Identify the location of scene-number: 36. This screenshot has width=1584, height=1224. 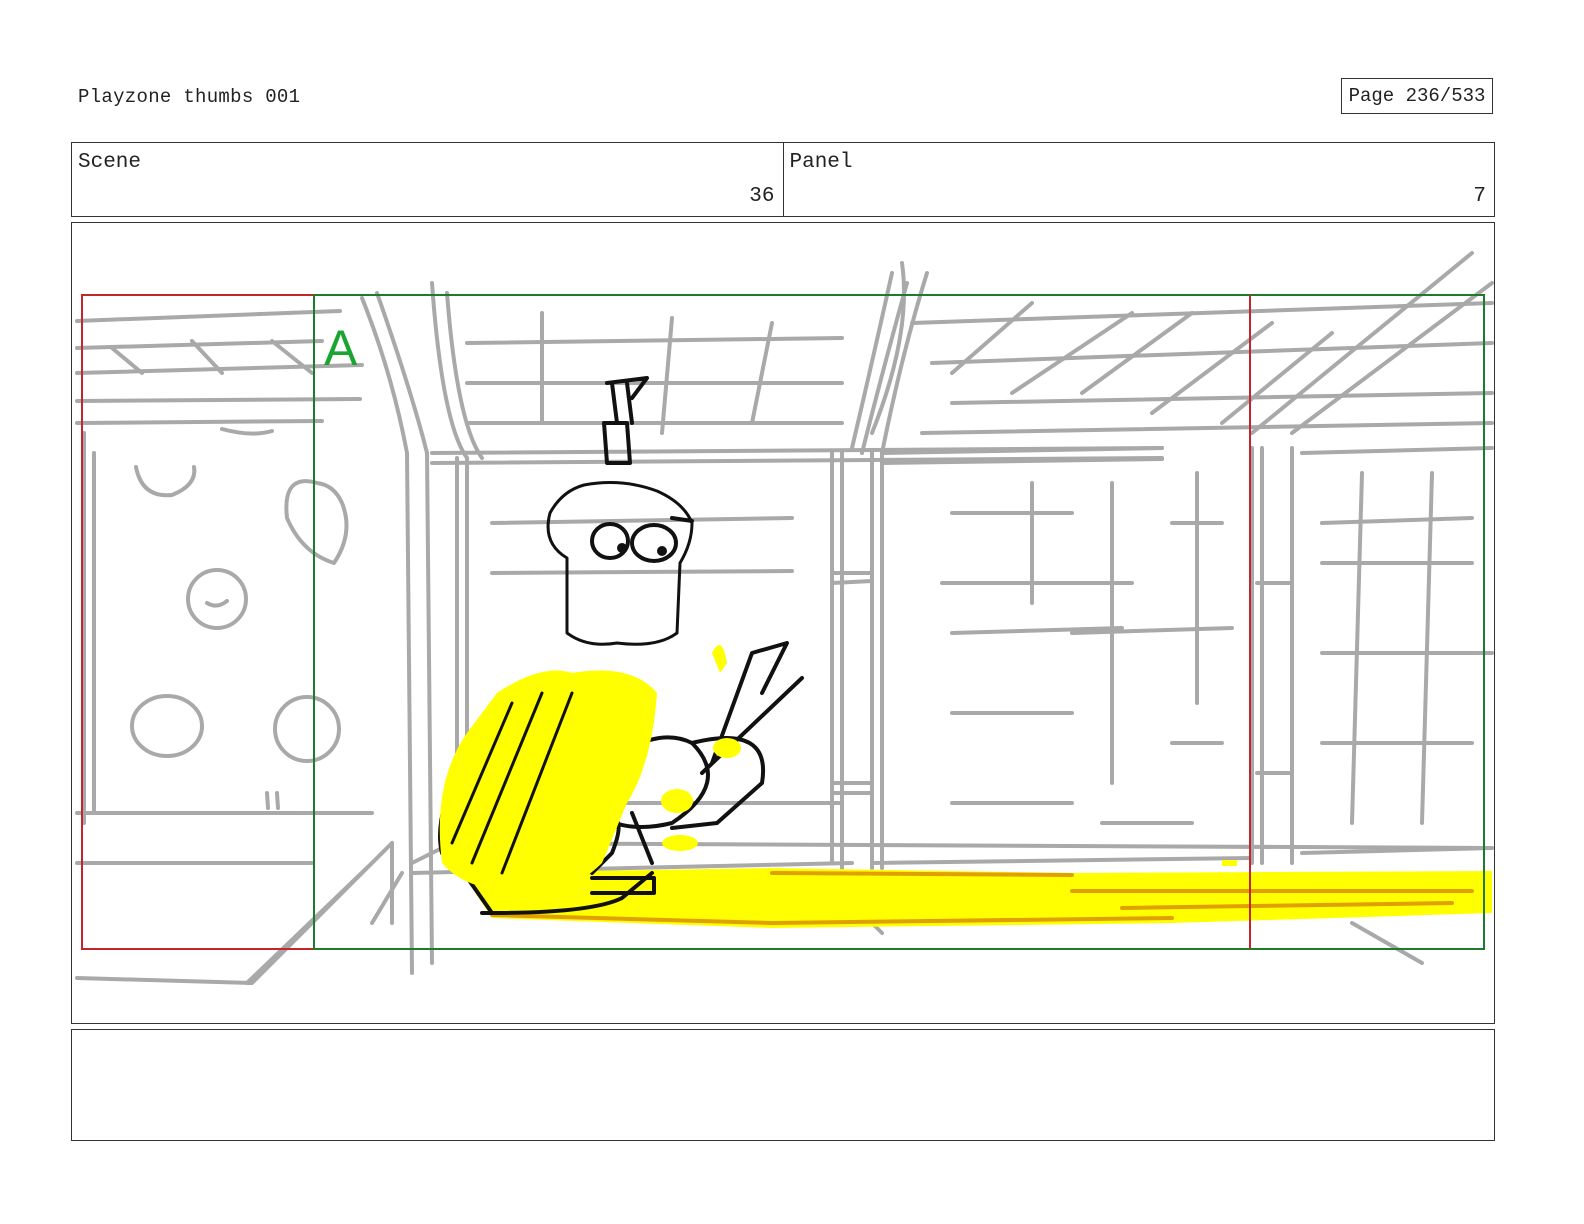
(762, 196).